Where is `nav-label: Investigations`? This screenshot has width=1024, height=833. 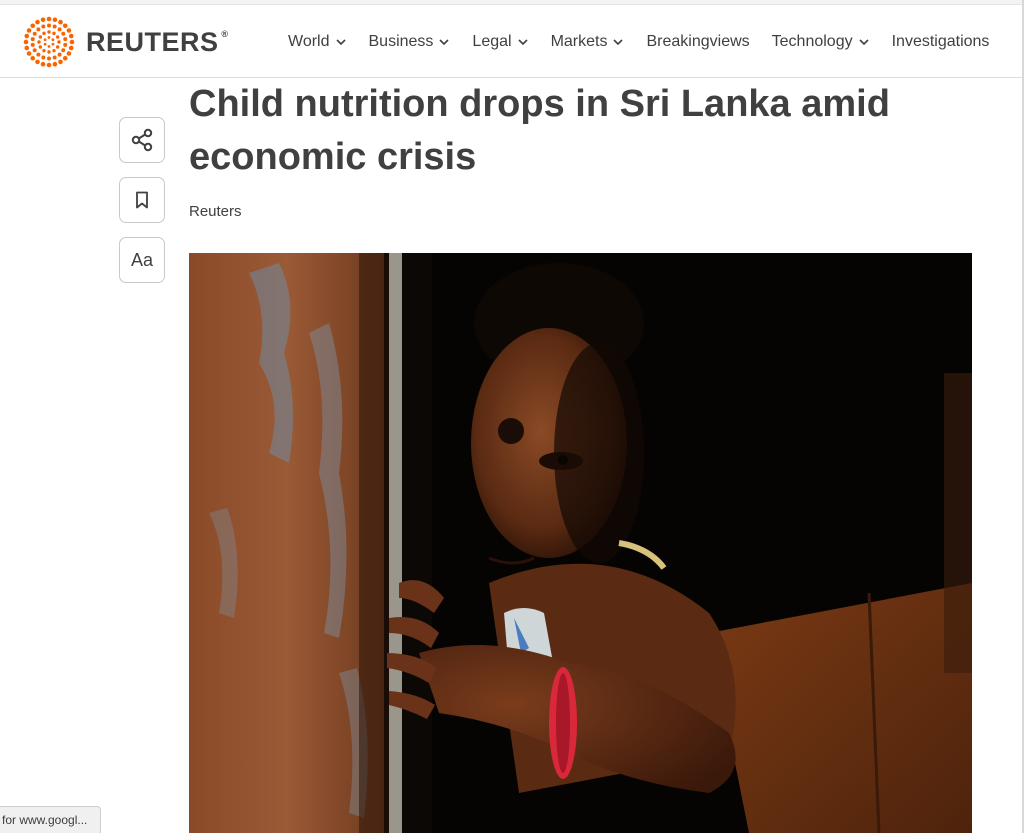
nav-label: Investigations is located at coordinates (940, 41).